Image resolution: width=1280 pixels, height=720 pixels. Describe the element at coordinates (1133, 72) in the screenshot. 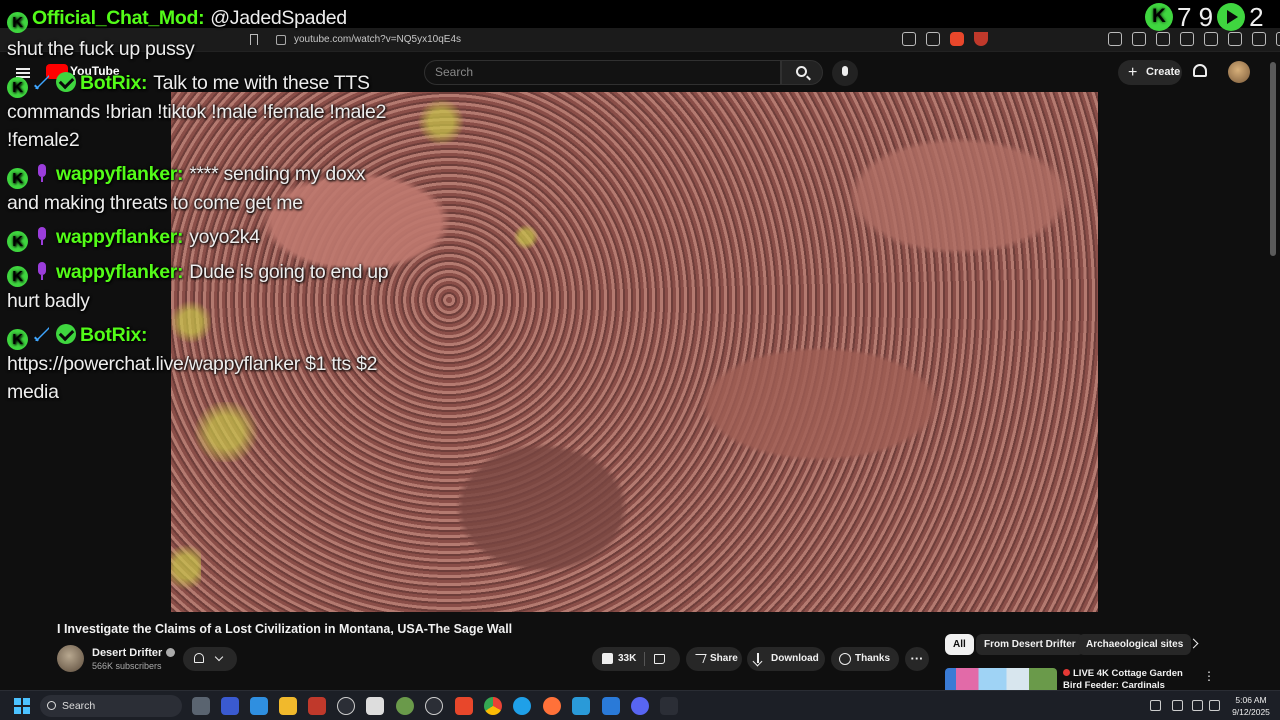

I see `plus-icon: +` at that location.